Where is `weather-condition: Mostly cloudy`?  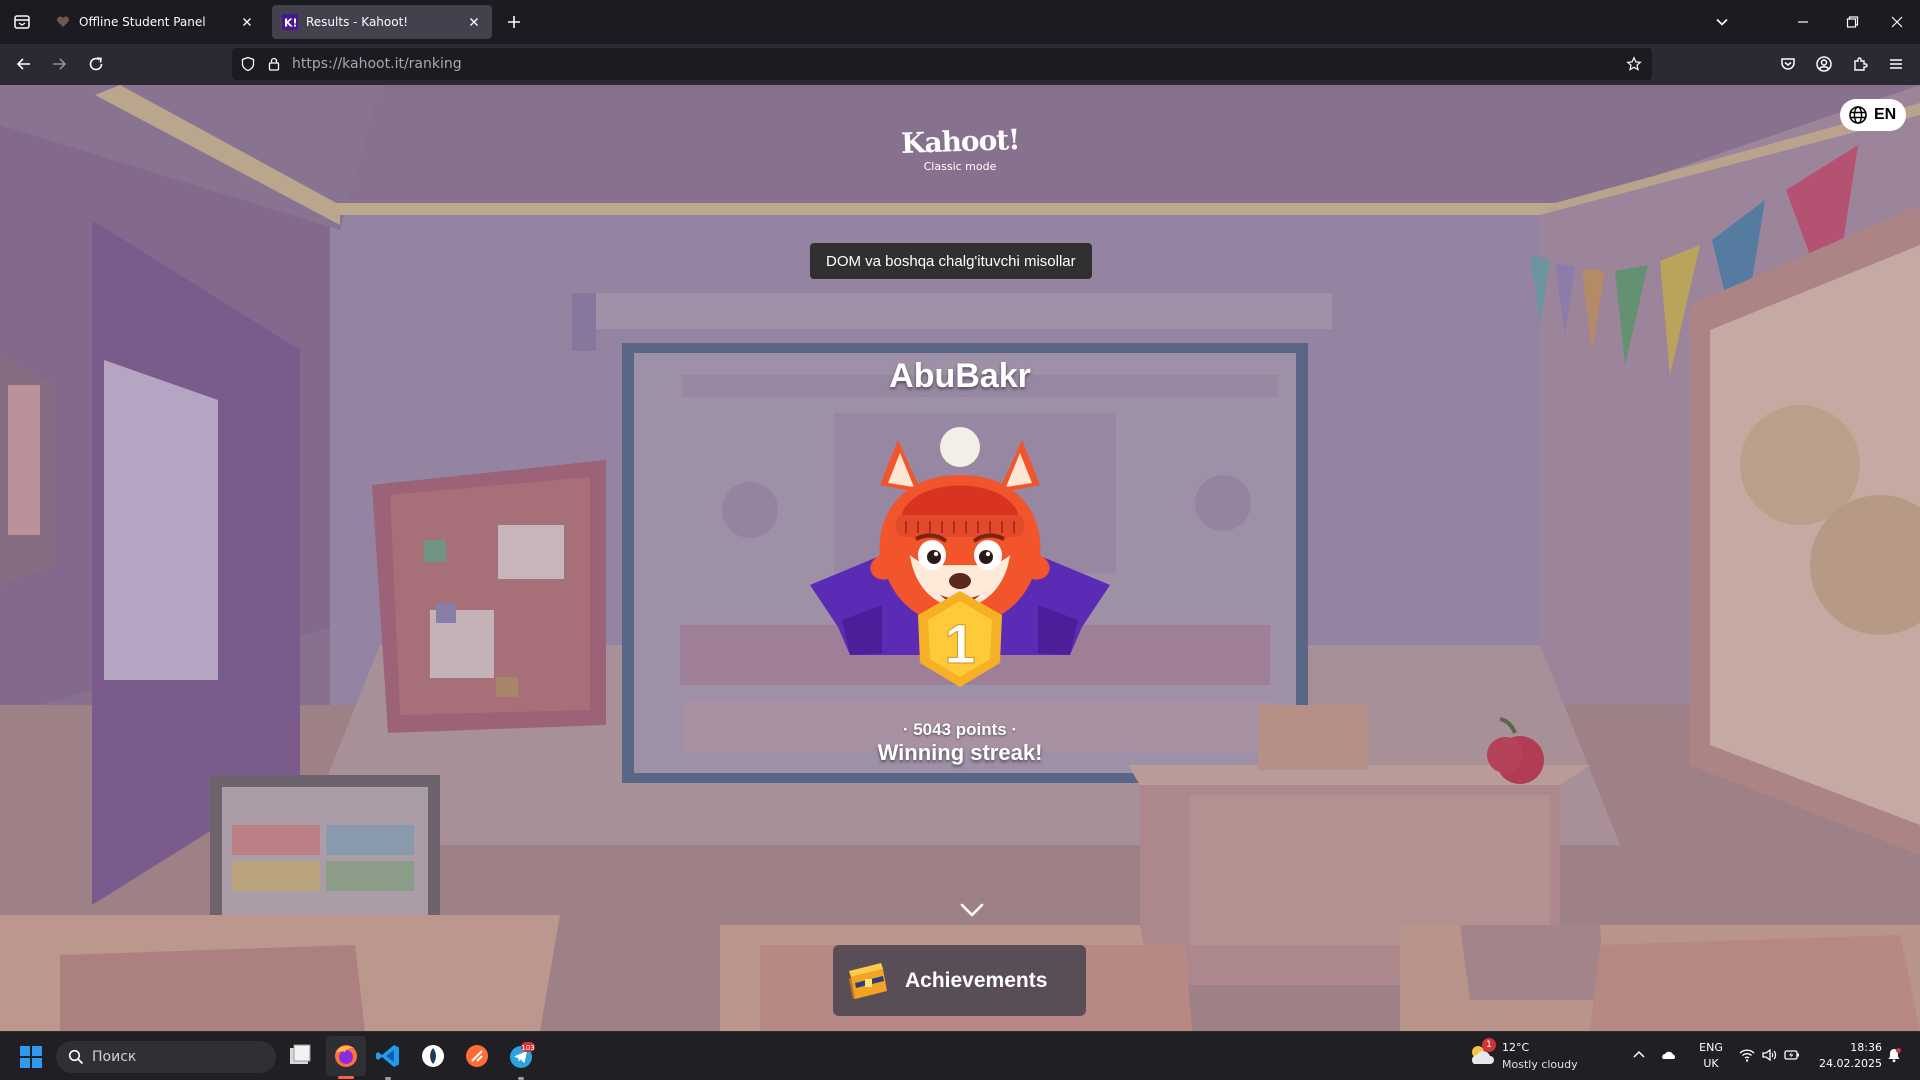 weather-condition: Mostly cloudy is located at coordinates (1540, 1064).